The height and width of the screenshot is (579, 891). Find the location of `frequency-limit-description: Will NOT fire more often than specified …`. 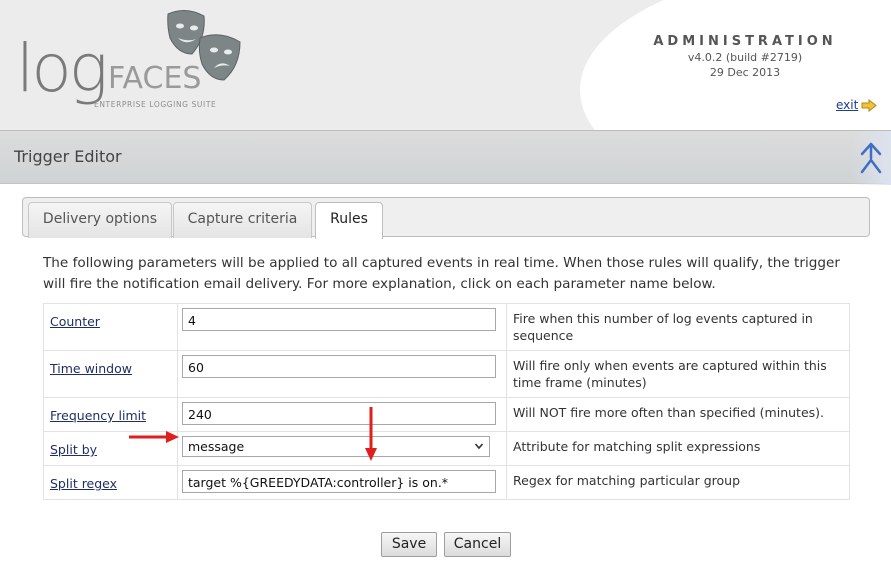

frequency-limit-description: Will NOT fire more often than specified … is located at coordinates (678, 414).